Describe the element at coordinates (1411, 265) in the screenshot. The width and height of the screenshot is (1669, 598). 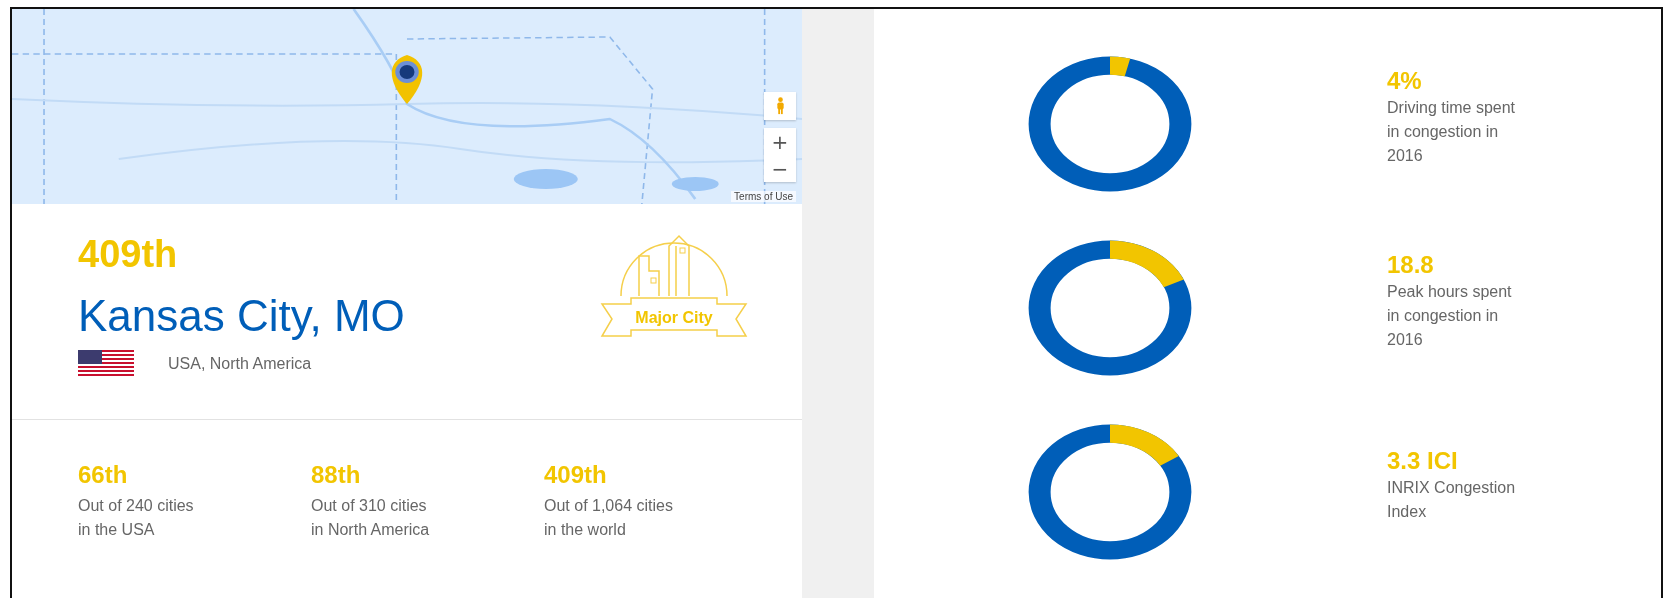
I see `metric-value: 18.8` at that location.